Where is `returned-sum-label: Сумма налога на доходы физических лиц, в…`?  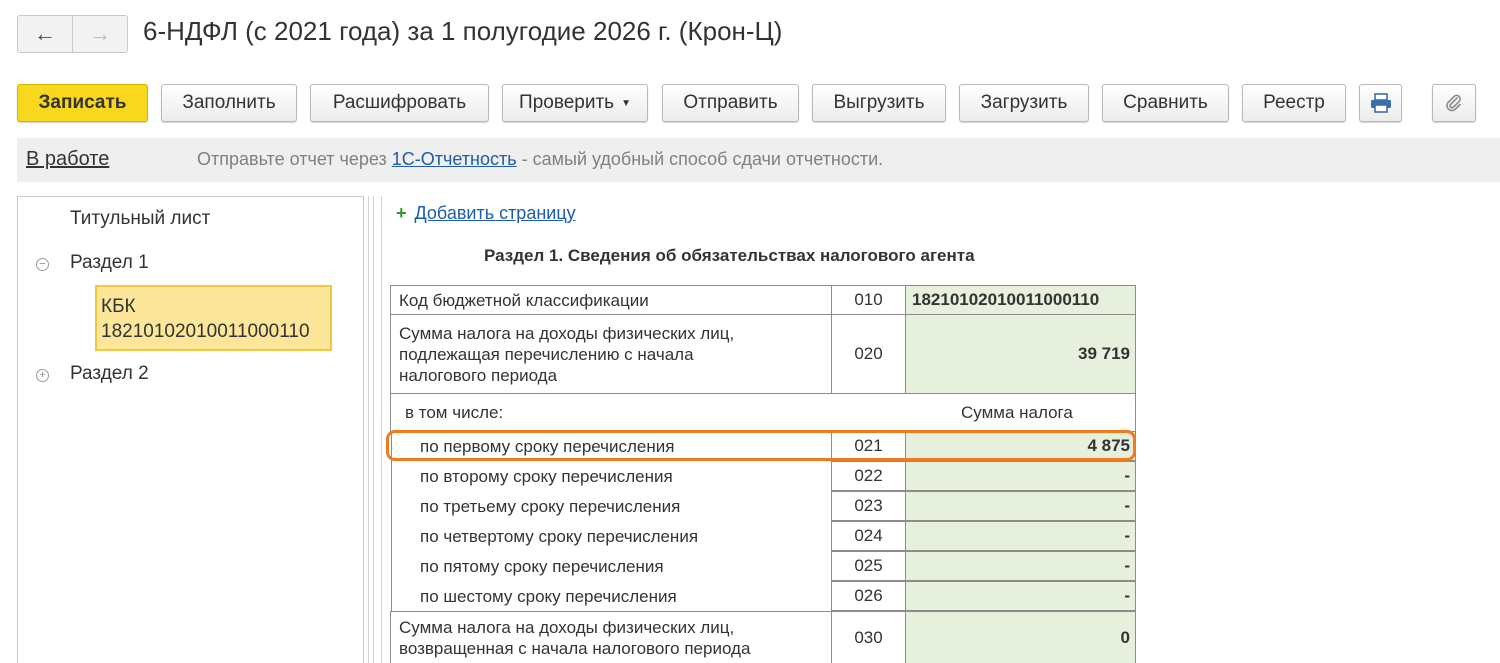
returned-sum-label: Сумма налога на доходы физических лиц, в… is located at coordinates (611, 637).